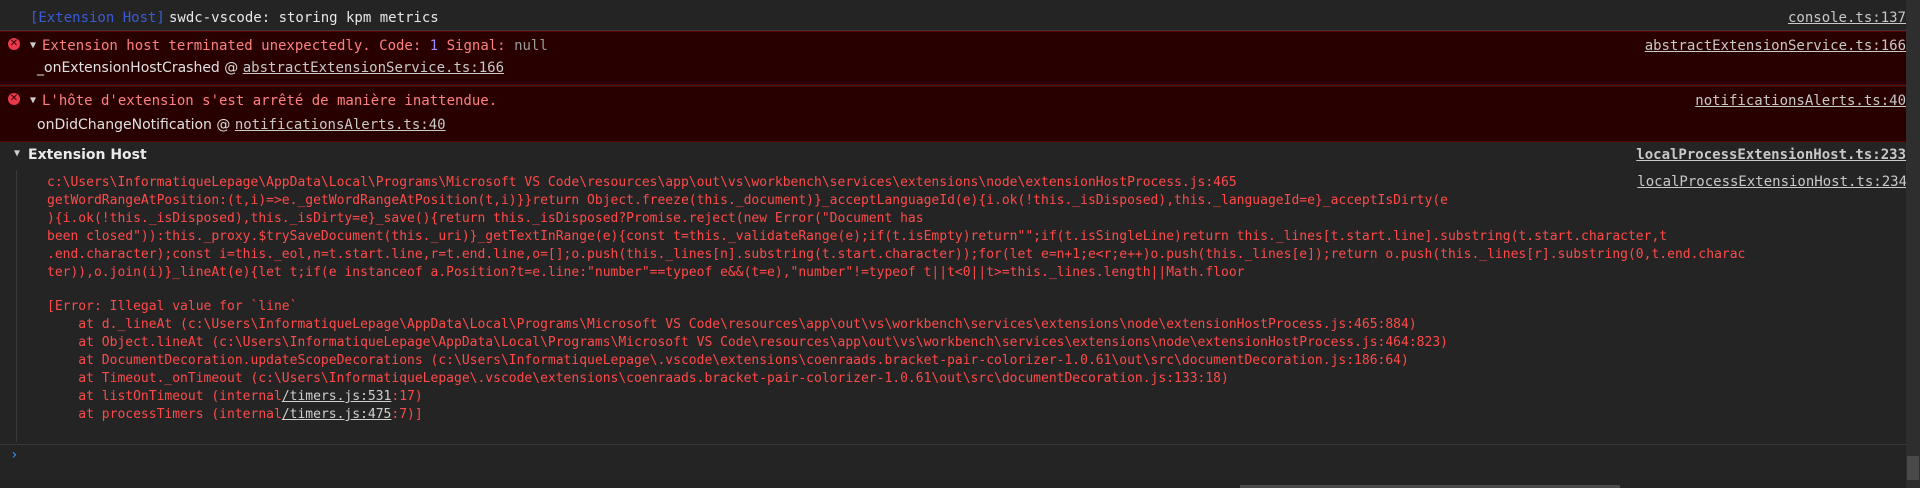  What do you see at coordinates (164, 414) in the screenshot?
I see `stack-timer2-prefix: at processTimers (internal` at bounding box center [164, 414].